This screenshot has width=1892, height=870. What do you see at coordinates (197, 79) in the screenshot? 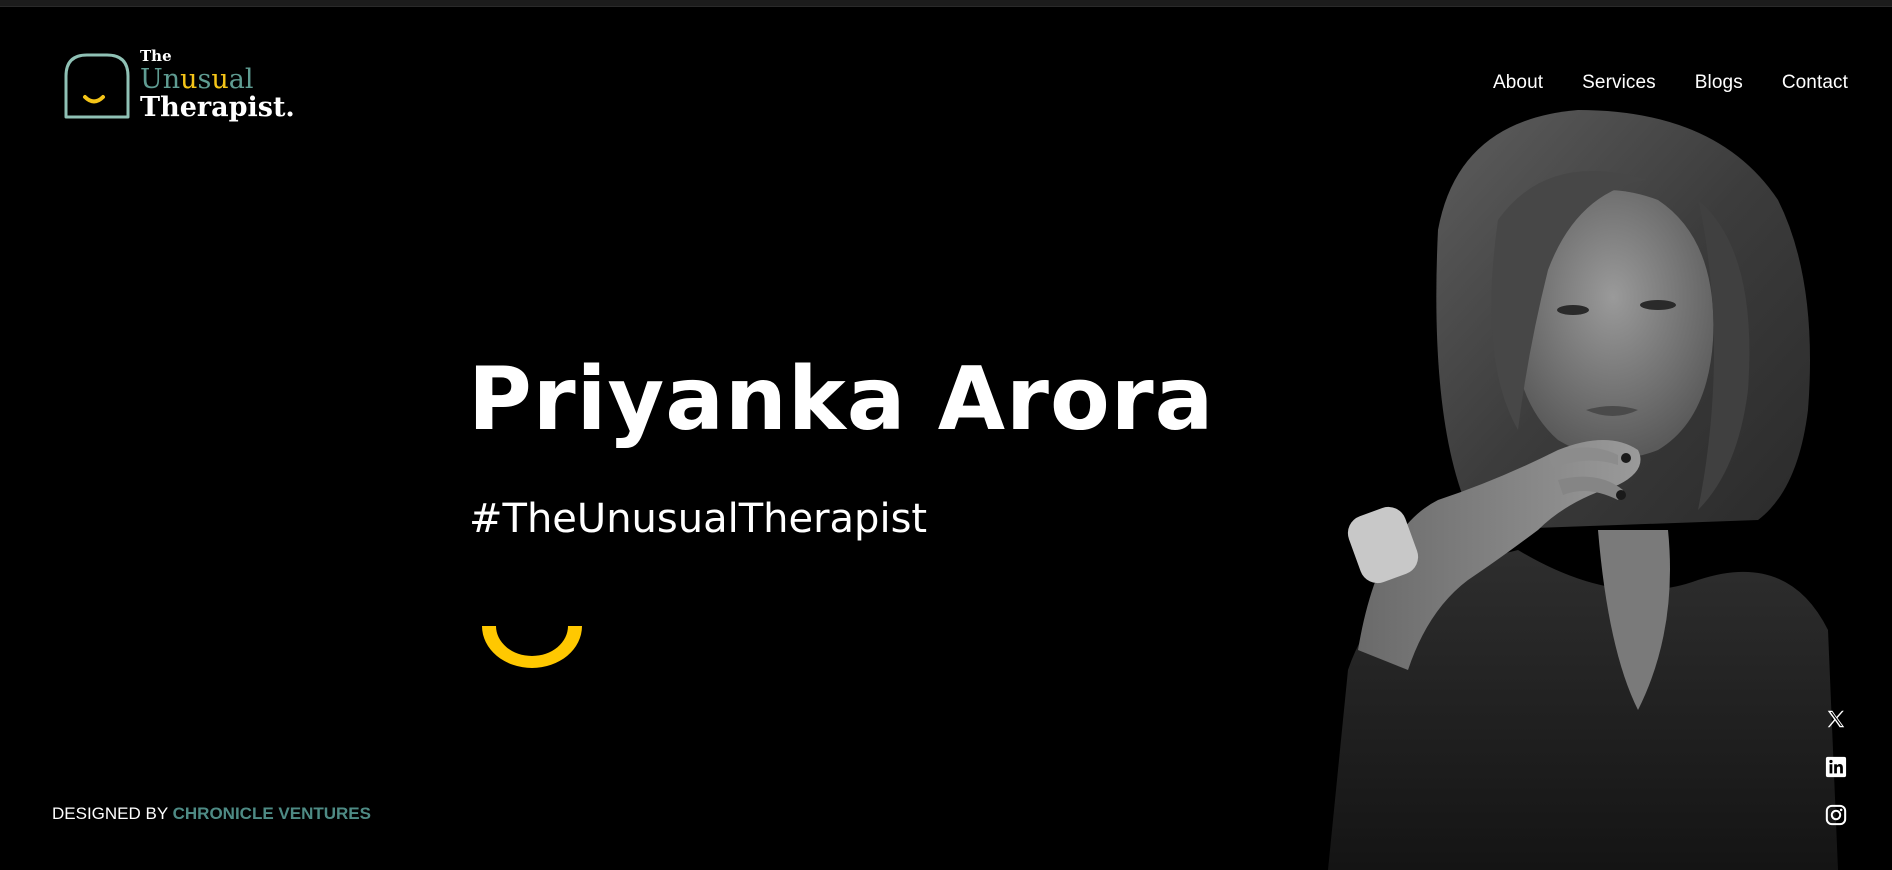
I see `logo-unusual-text: Unusual` at bounding box center [197, 79].